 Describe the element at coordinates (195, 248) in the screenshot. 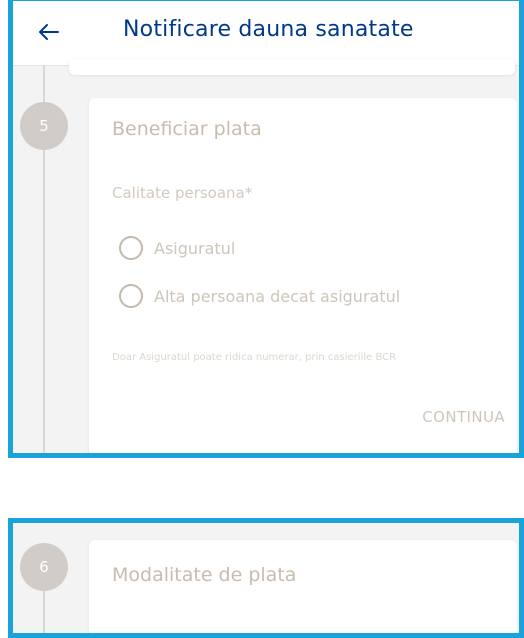

I see `radio-option-label: Asiguratul` at that location.